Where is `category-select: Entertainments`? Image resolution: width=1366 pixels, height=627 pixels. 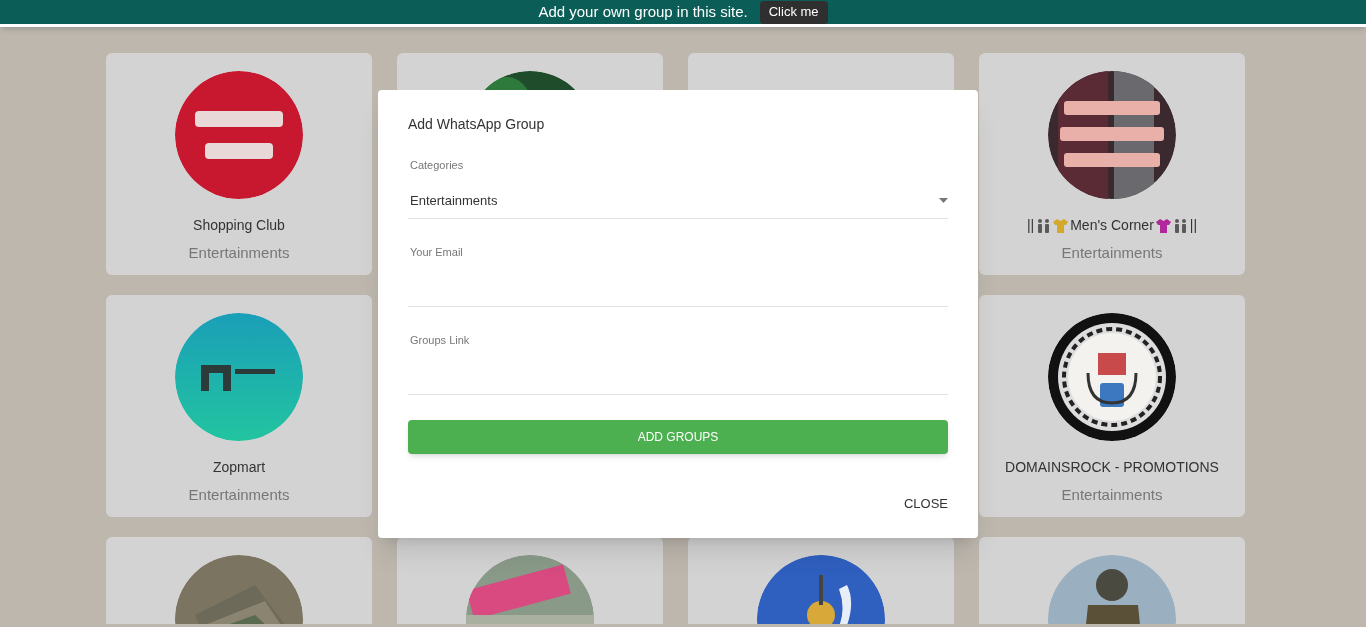
category-select: Entertainments is located at coordinates (678, 201).